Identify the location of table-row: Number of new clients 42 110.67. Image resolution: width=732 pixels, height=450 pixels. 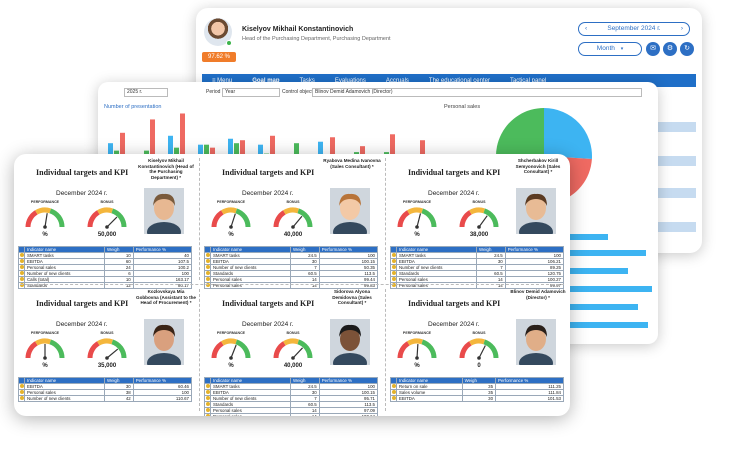
(105, 398).